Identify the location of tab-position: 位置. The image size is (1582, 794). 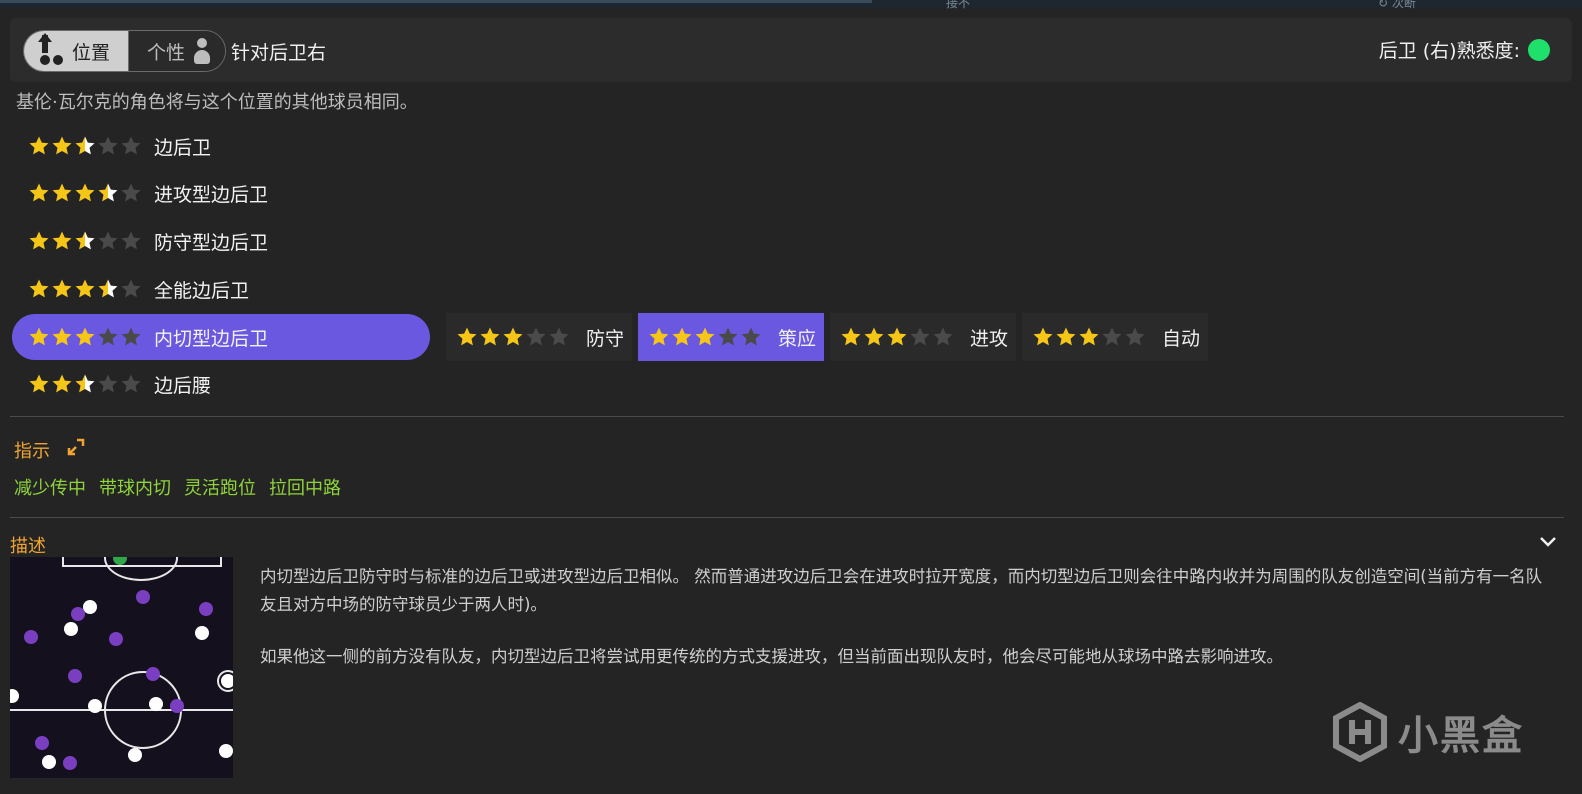
(76, 51).